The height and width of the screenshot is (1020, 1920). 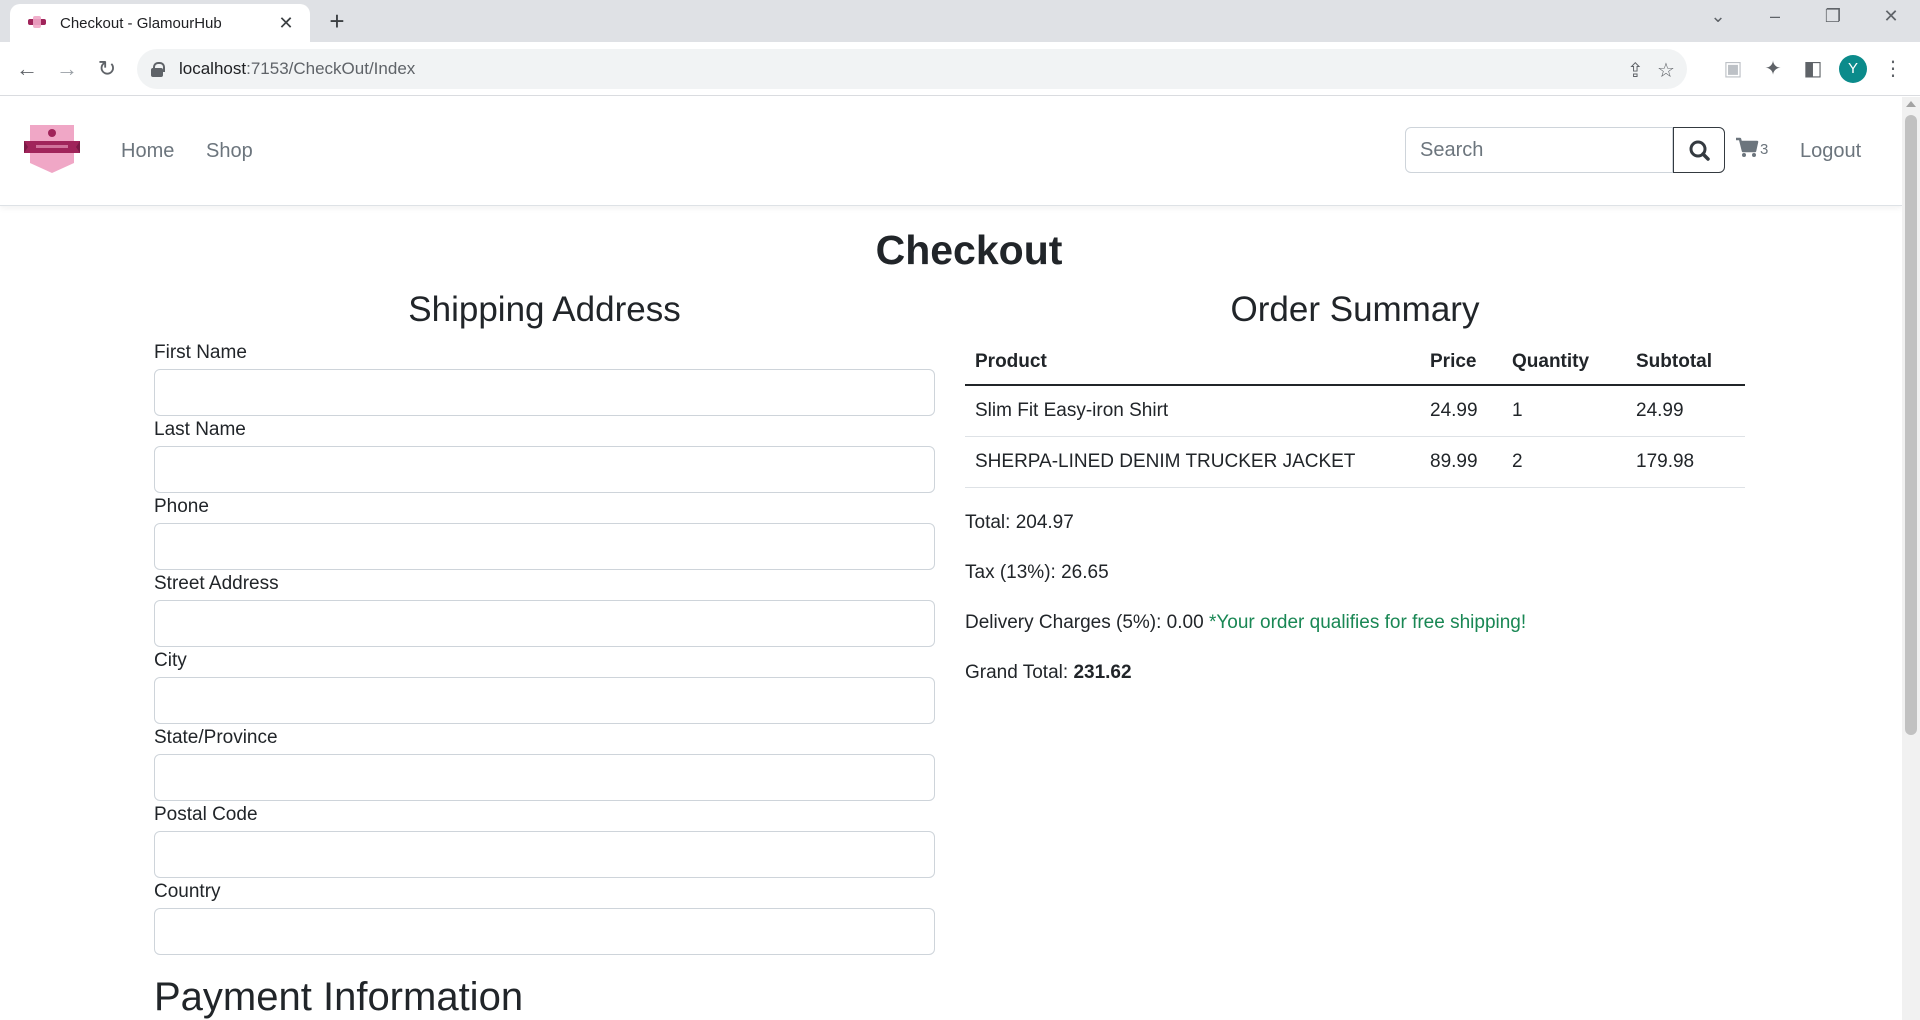 I want to click on glamourhub-logo, so click(x=52, y=149).